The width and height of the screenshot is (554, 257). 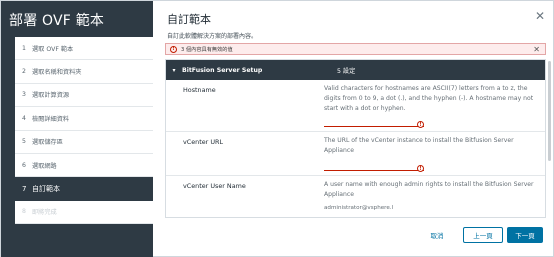 What do you see at coordinates (84, 142) in the screenshot?
I see `wizard-step-5: 5 選取儲存區` at bounding box center [84, 142].